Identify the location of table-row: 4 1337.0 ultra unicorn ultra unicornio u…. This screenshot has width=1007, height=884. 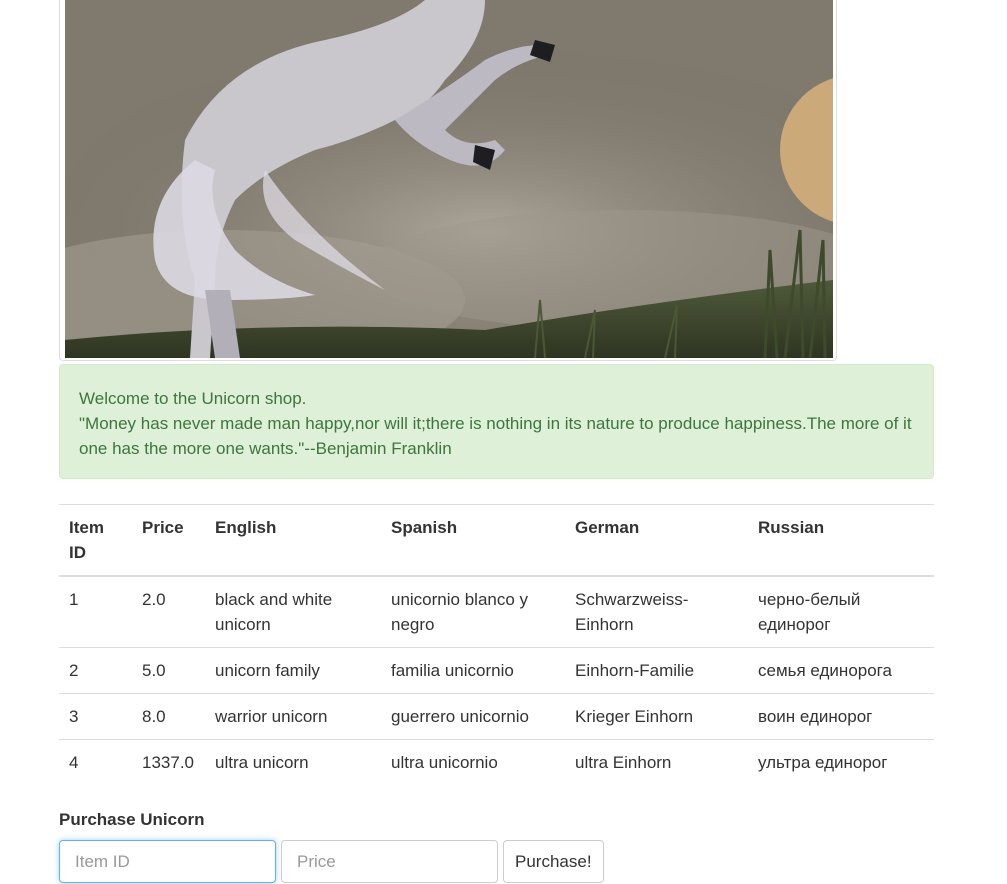
(496, 762).